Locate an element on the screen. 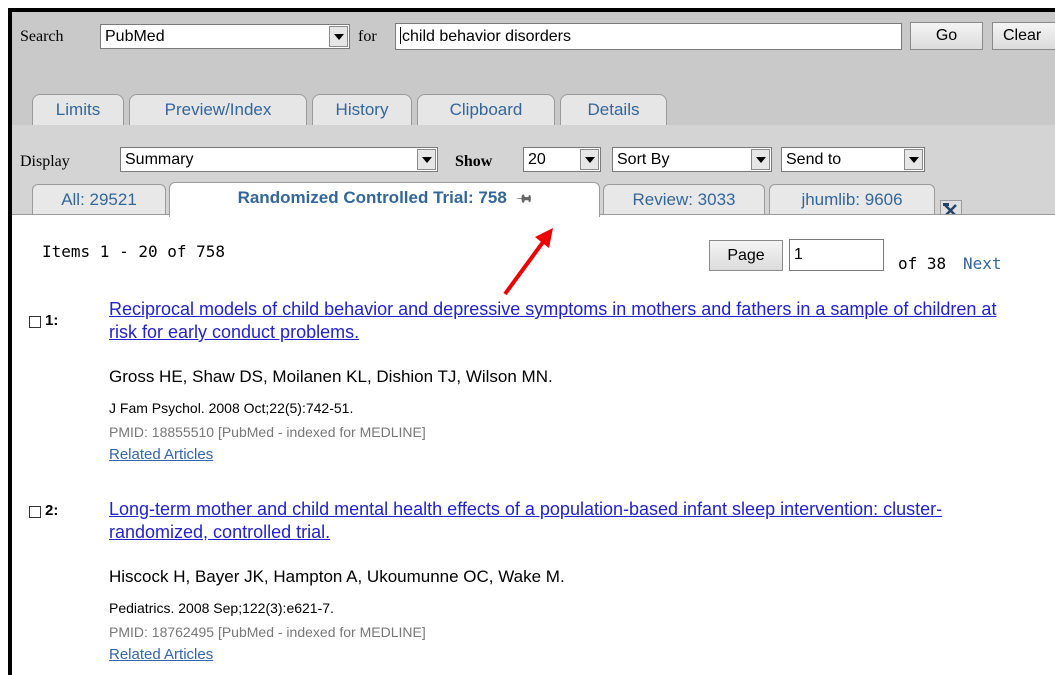 The height and width of the screenshot is (675, 1055). show-count-select: 20 is located at coordinates (562, 159).